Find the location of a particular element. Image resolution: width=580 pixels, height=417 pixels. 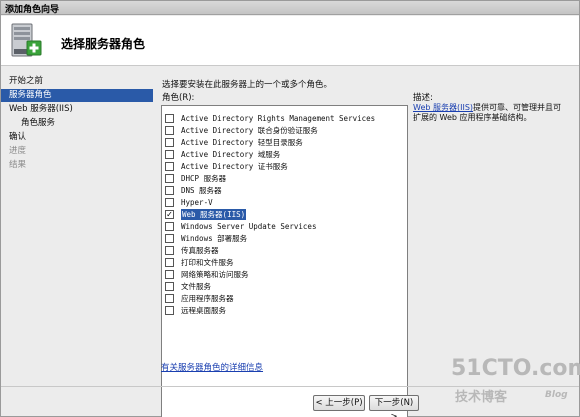

wizard-header: 选择服务器角色 is located at coordinates (290, 41).